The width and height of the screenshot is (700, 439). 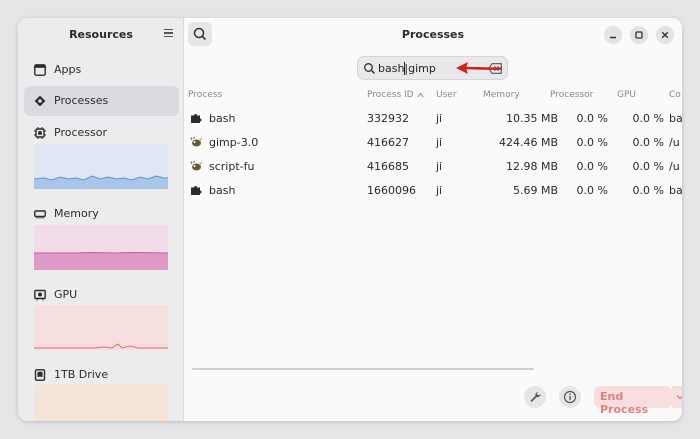 What do you see at coordinates (101, 166) in the screenshot?
I see `processor-graph` at bounding box center [101, 166].